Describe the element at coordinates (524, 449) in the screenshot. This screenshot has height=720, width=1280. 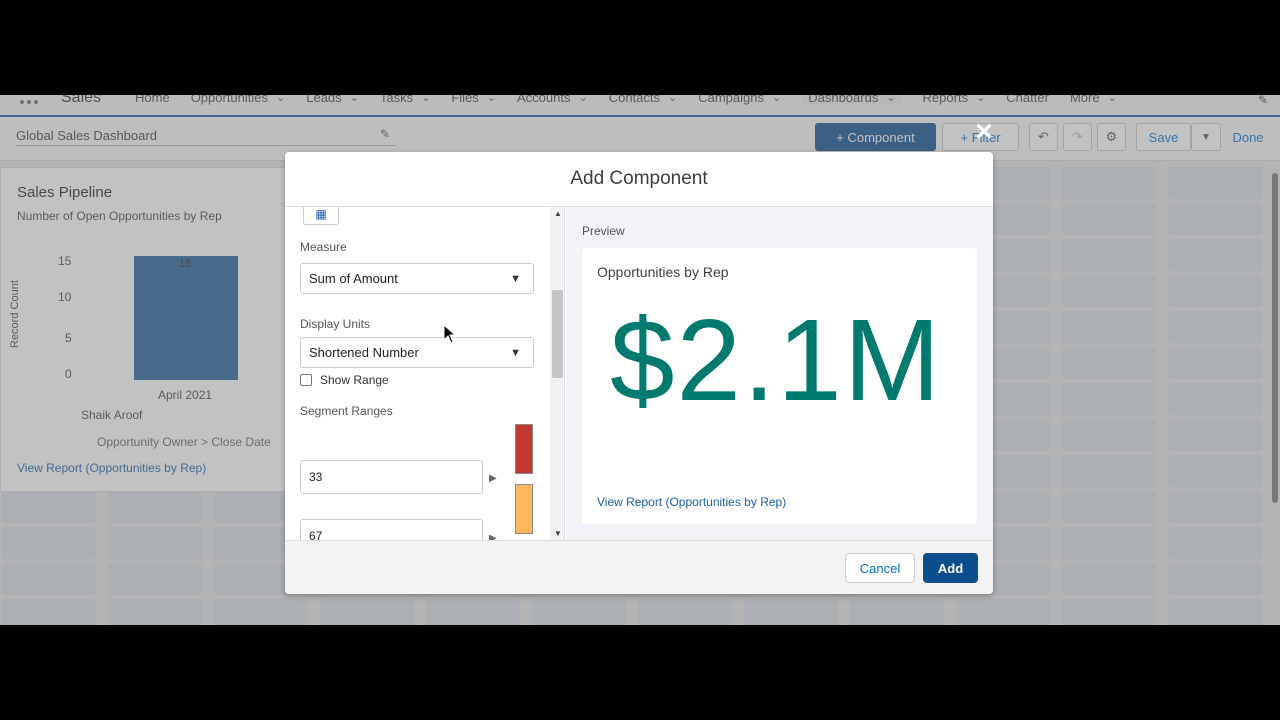
I see `segment-color-low` at that location.